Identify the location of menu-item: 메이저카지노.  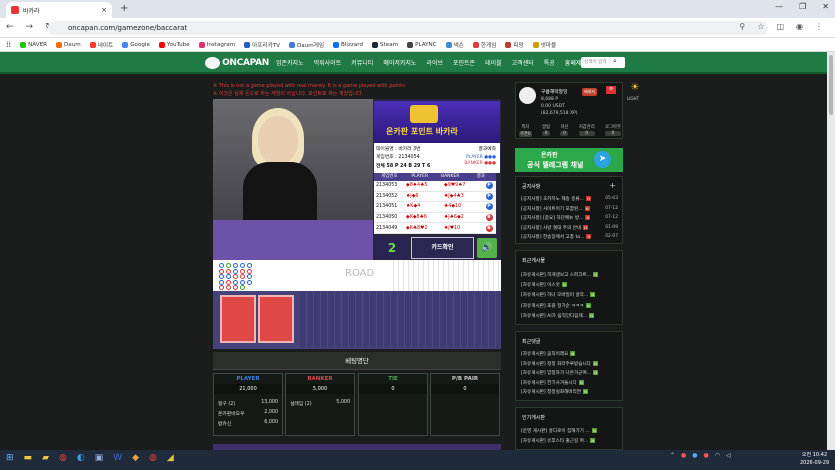
(399, 62).